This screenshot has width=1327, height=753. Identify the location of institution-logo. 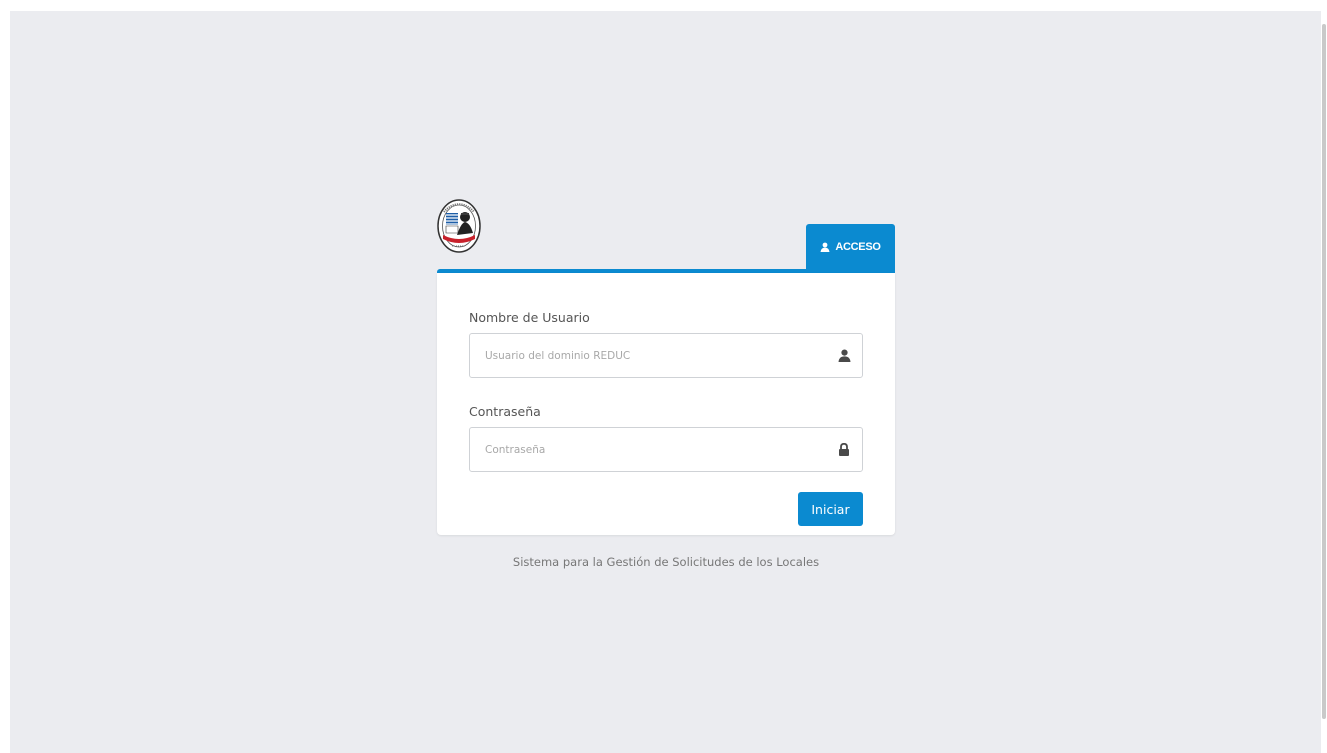
(459, 226).